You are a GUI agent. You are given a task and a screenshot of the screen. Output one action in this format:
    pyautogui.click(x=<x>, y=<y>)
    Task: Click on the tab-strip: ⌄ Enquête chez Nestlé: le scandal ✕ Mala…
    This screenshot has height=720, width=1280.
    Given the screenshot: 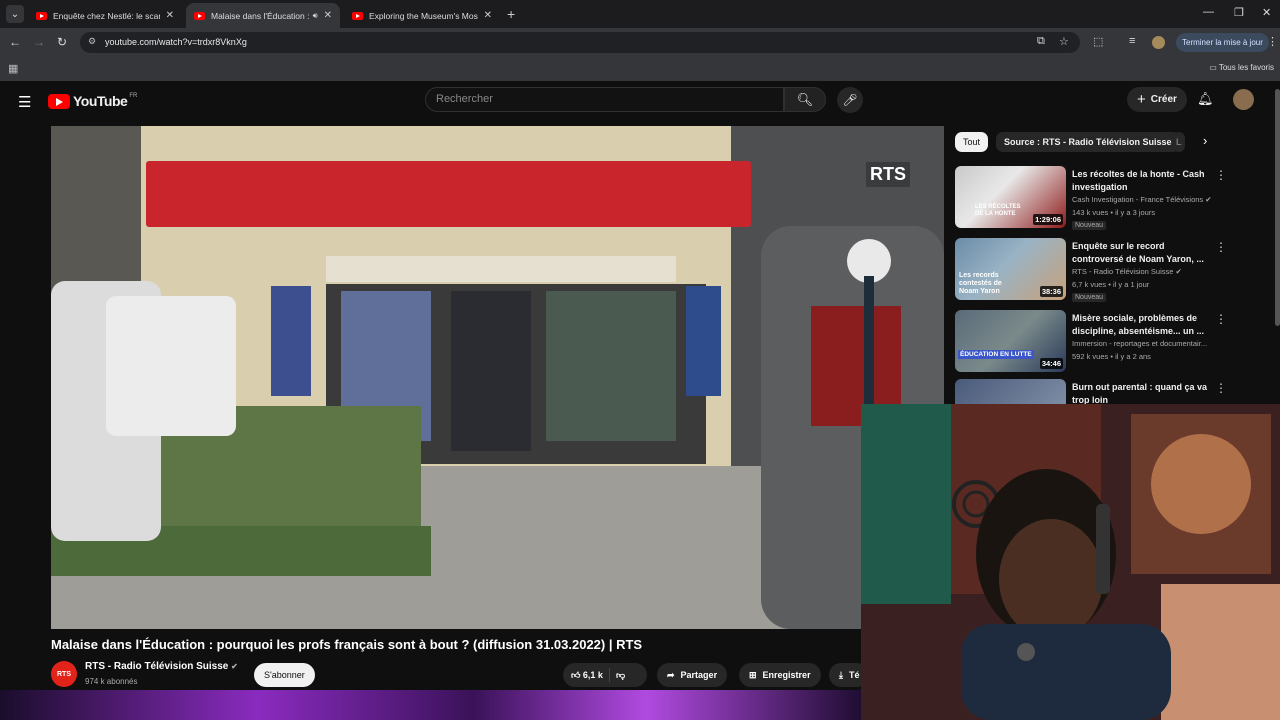 What is the action you would take?
    pyautogui.click(x=640, y=14)
    